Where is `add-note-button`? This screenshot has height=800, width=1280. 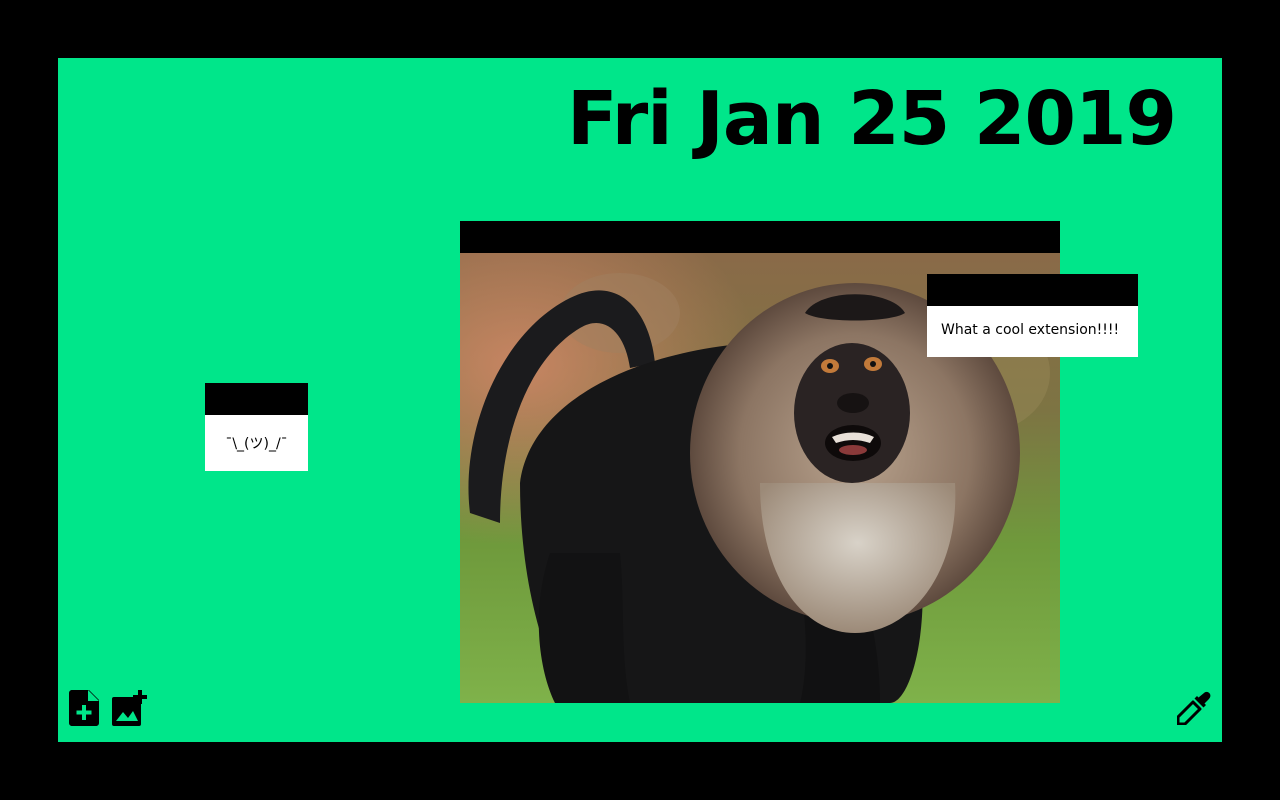
add-note-button is located at coordinates (84, 708).